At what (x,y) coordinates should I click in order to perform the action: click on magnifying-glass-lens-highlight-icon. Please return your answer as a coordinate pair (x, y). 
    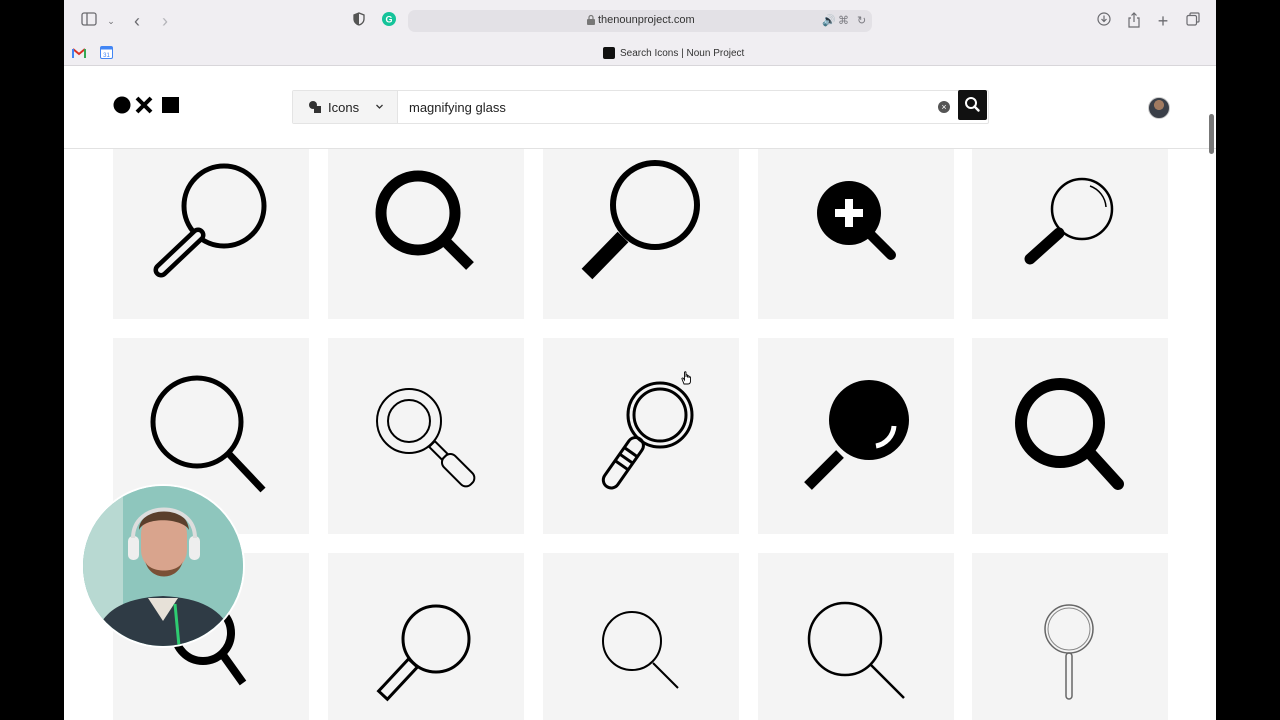
    Looking at the image, I should click on (1069, 221).